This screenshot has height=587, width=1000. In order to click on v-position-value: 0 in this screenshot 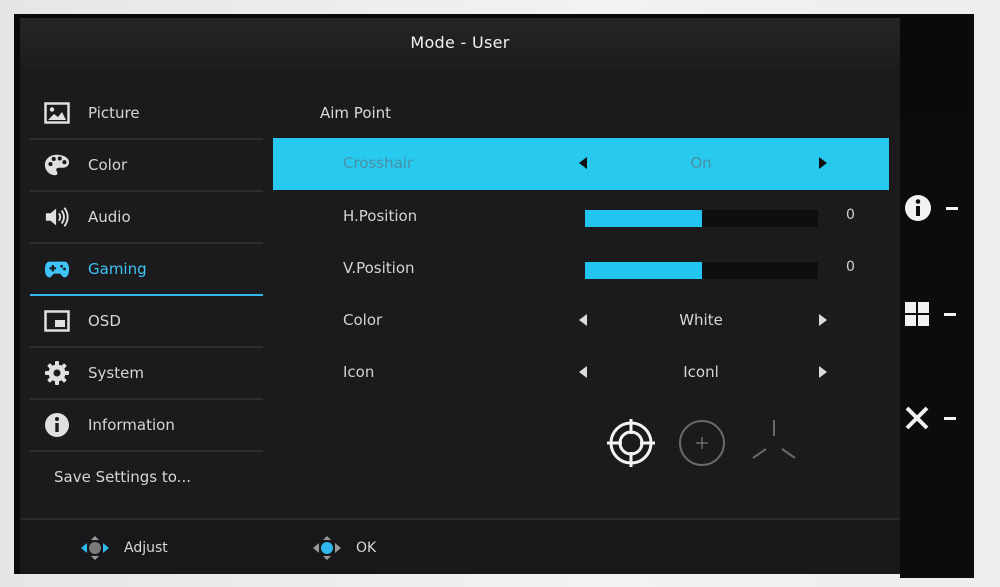, I will do `click(850, 267)`.